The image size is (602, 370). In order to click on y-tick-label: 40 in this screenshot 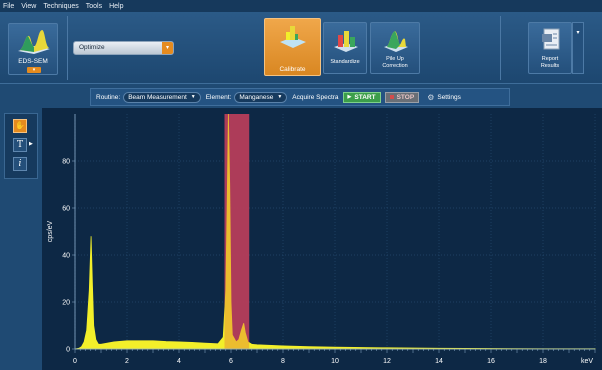, I will do `click(66, 256)`.